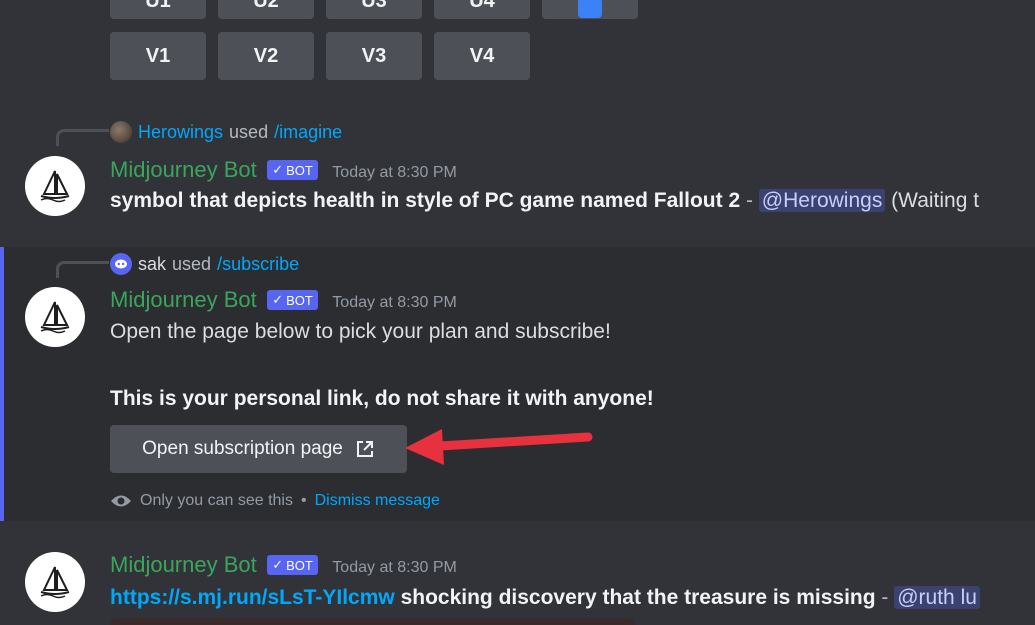 Image resolution: width=1035 pixels, height=625 pixels. I want to click on reply-preview: sak used /subscribe, so click(204, 264).